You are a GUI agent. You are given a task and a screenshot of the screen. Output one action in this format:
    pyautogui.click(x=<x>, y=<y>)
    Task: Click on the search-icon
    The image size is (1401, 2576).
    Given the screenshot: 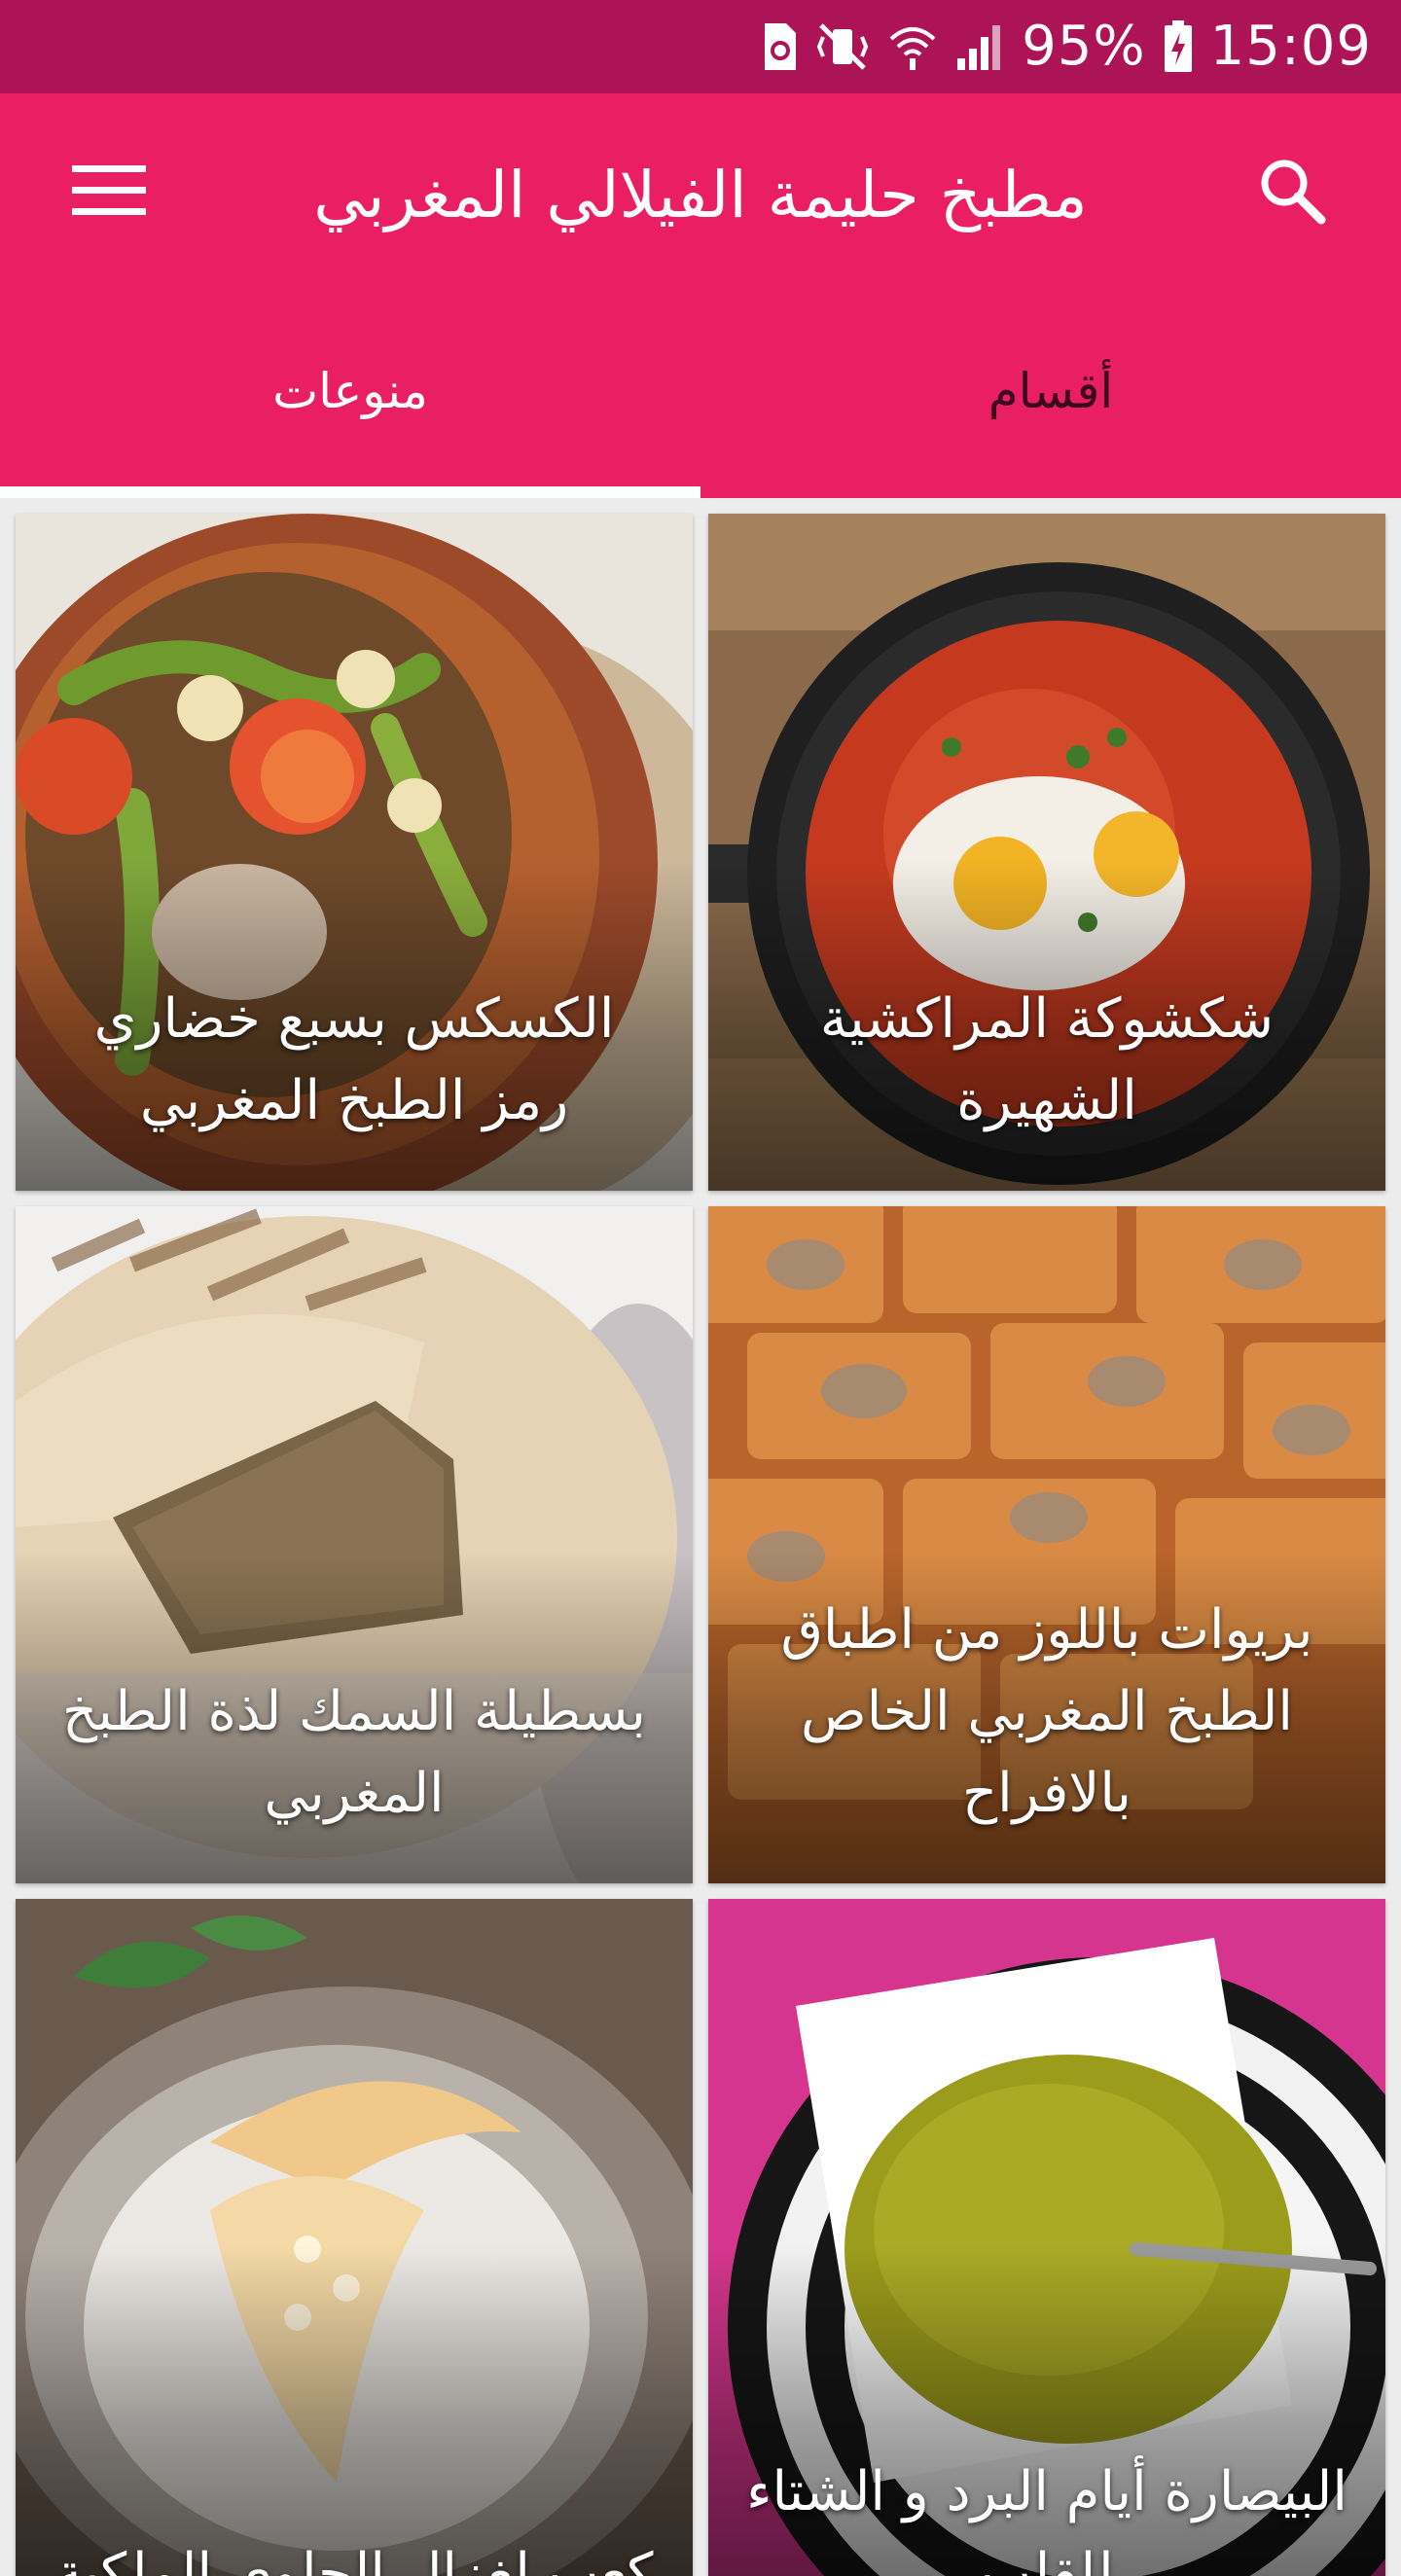 What is the action you would take?
    pyautogui.click(x=1292, y=193)
    